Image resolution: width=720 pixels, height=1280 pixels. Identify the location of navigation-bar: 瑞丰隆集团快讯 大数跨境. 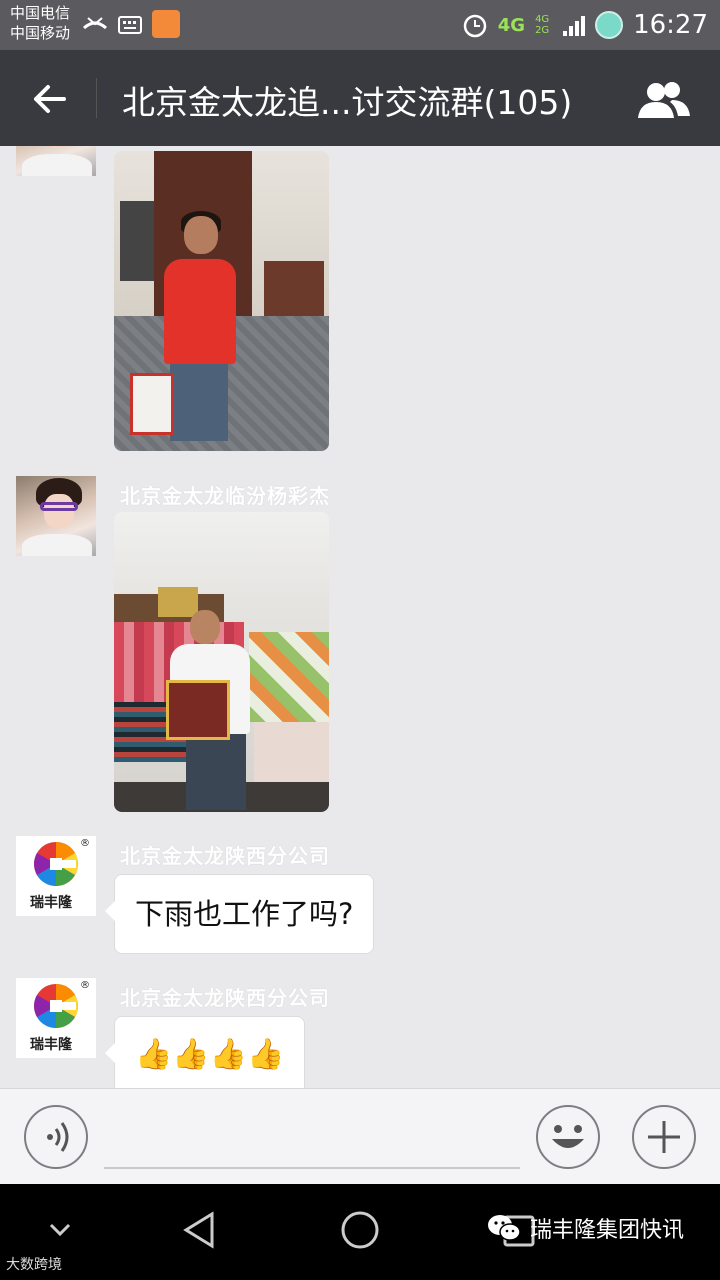
(360, 1232).